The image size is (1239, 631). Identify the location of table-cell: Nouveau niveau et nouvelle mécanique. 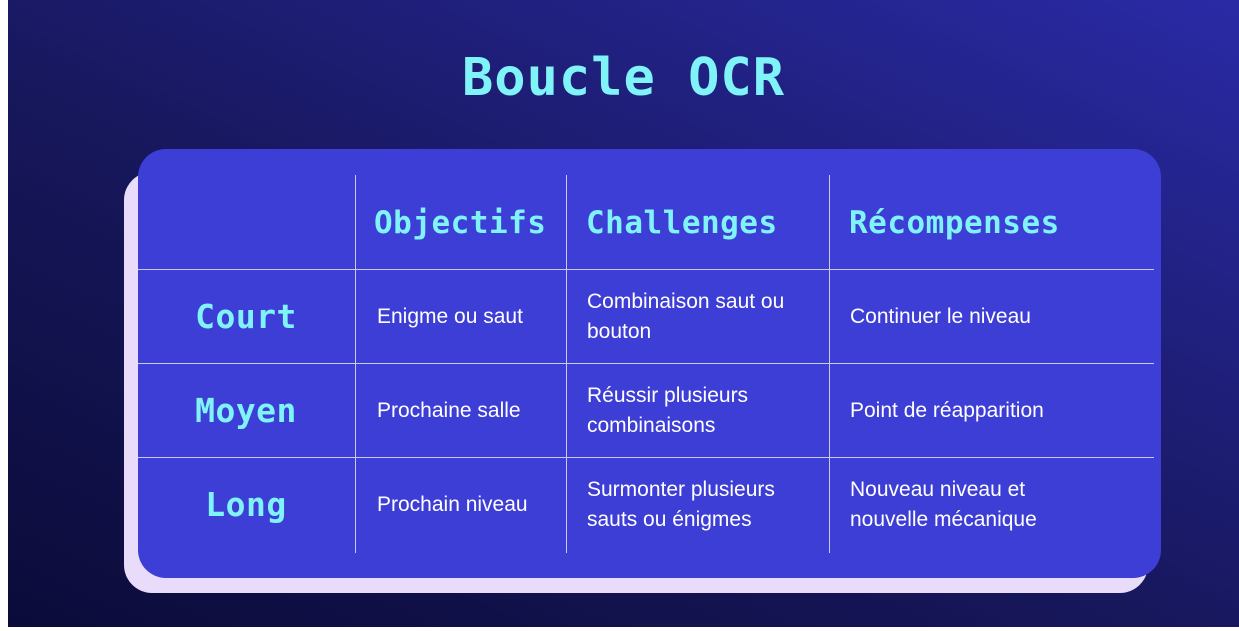
(943, 504).